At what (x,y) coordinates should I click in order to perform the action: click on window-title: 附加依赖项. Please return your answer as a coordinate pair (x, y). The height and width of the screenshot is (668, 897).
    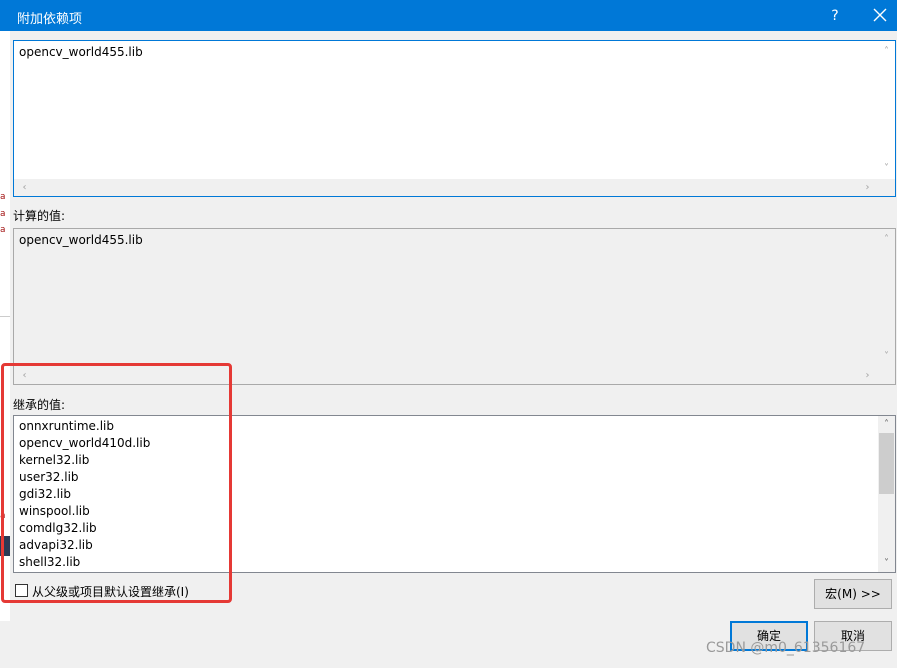
    Looking at the image, I should click on (50, 19).